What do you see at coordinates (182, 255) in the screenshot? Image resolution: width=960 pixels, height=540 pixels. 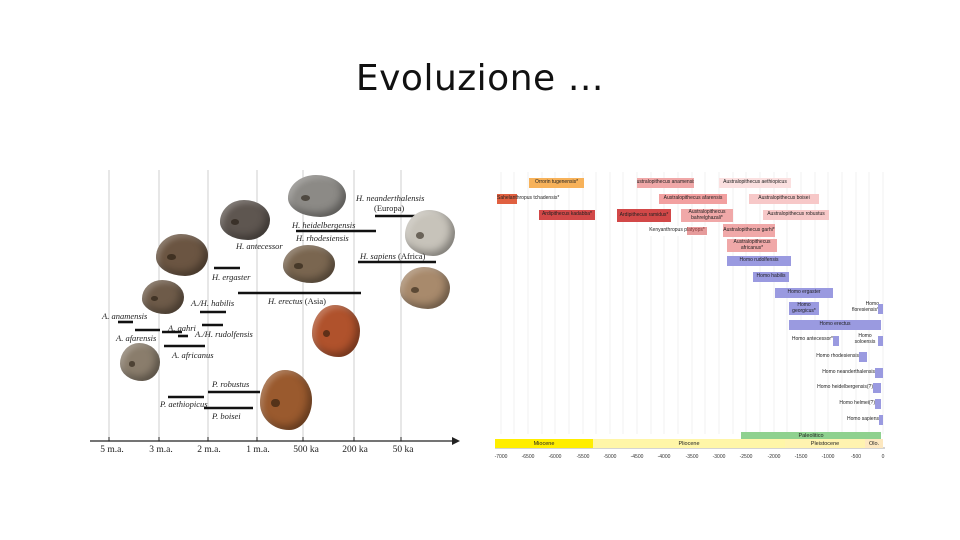 I see `skull-image-habilis` at bounding box center [182, 255].